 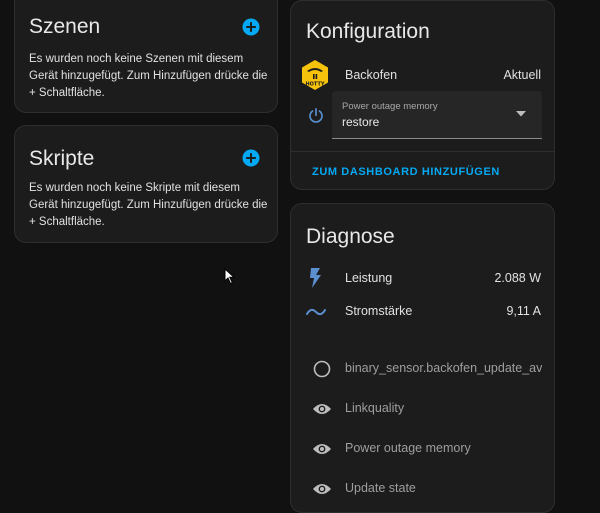 I want to click on device-status: Aktuell, so click(x=522, y=75).